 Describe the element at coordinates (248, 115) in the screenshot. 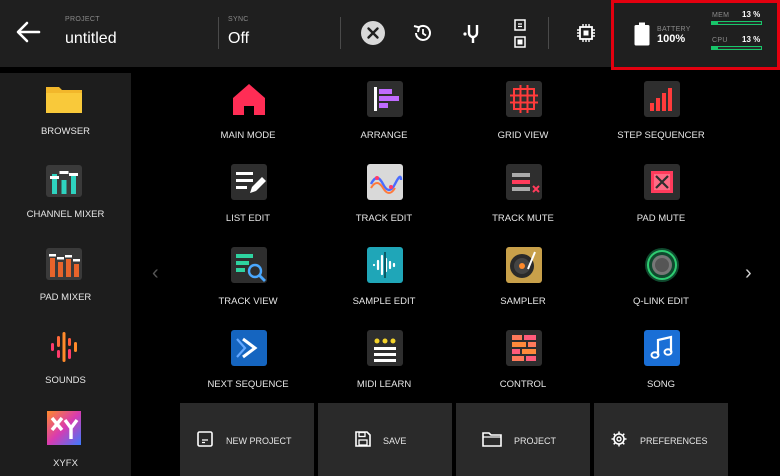

I see `tile-main-mode: MAIN MODE` at that location.